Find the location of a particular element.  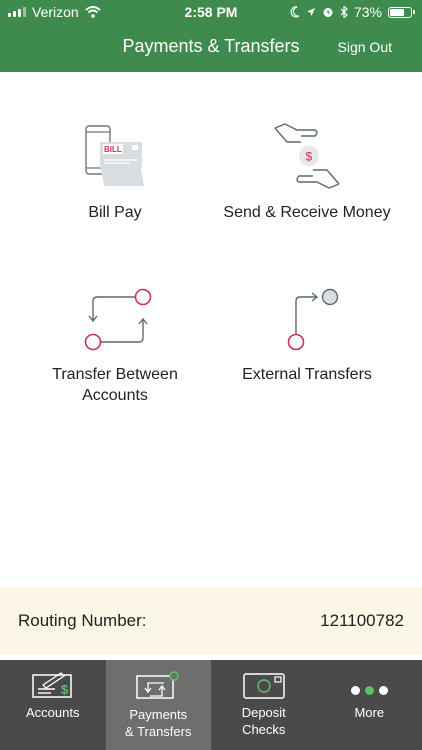

bill-pay-tile: BILL Bill Pay is located at coordinates (115, 171).